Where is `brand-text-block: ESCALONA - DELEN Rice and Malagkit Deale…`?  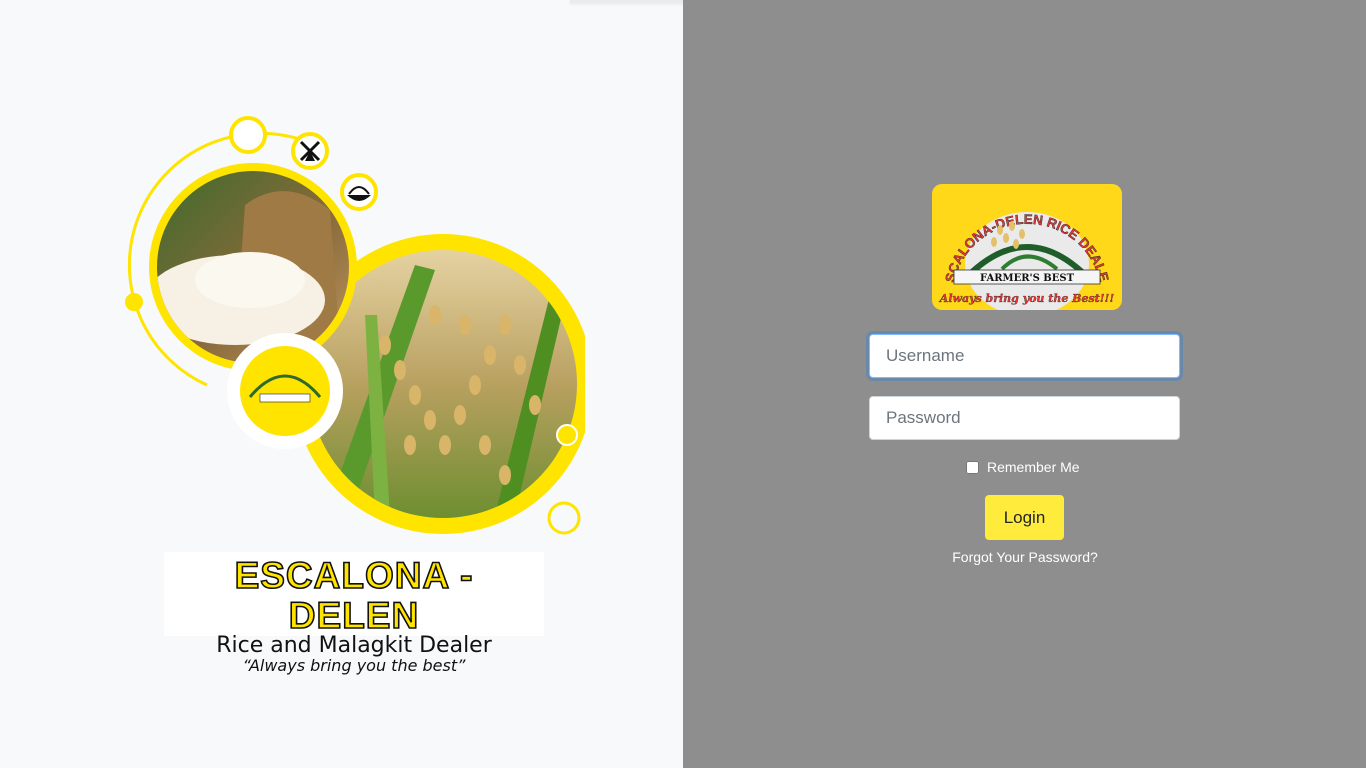 brand-text-block: ESCALONA - DELEN Rice and Malagkit Deale… is located at coordinates (354, 613).